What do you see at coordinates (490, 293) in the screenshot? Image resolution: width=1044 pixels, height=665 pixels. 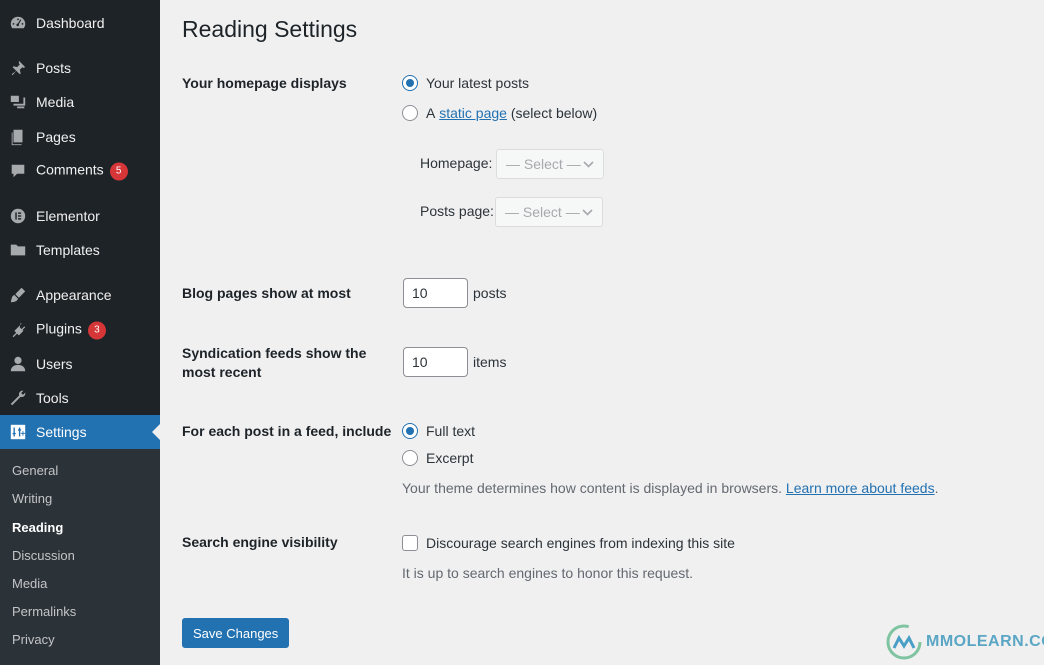 I see `posts-unit: posts` at bounding box center [490, 293].